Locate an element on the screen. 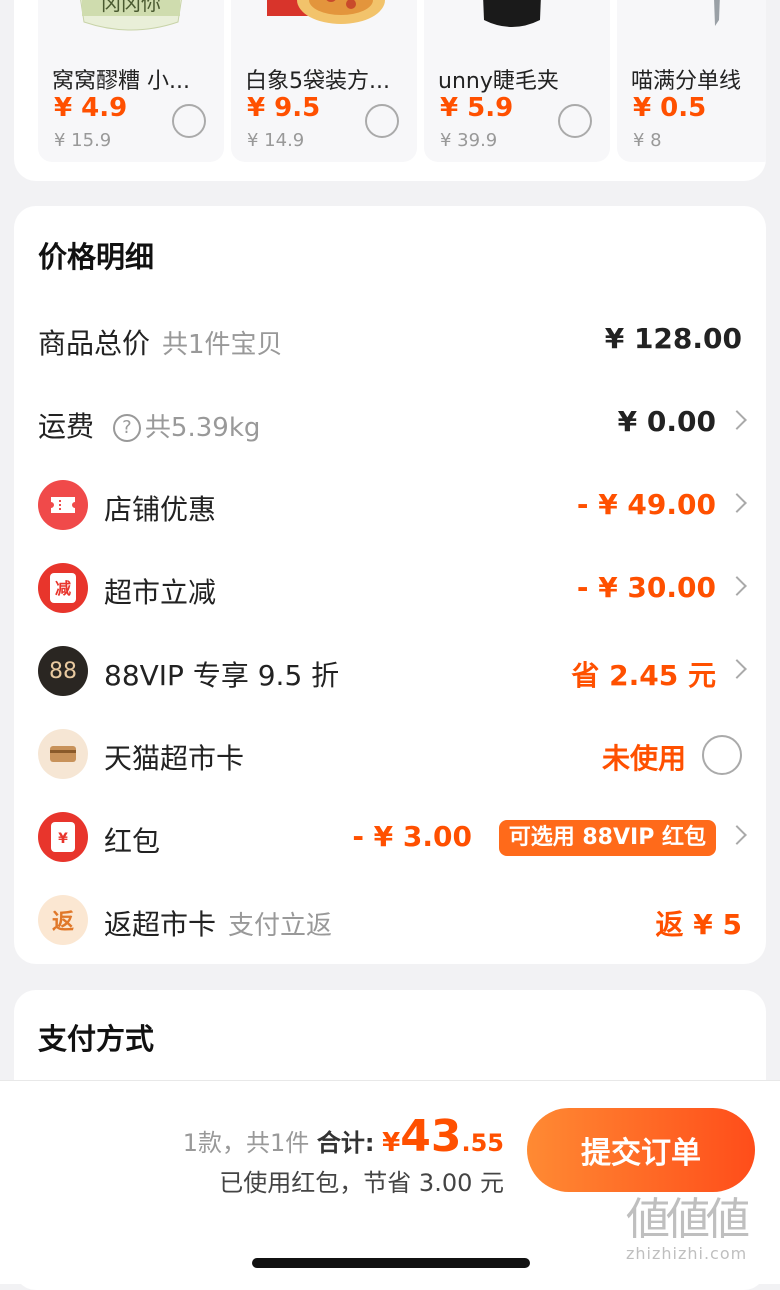  row-value: - ¥ 3.00 is located at coordinates (412, 836).